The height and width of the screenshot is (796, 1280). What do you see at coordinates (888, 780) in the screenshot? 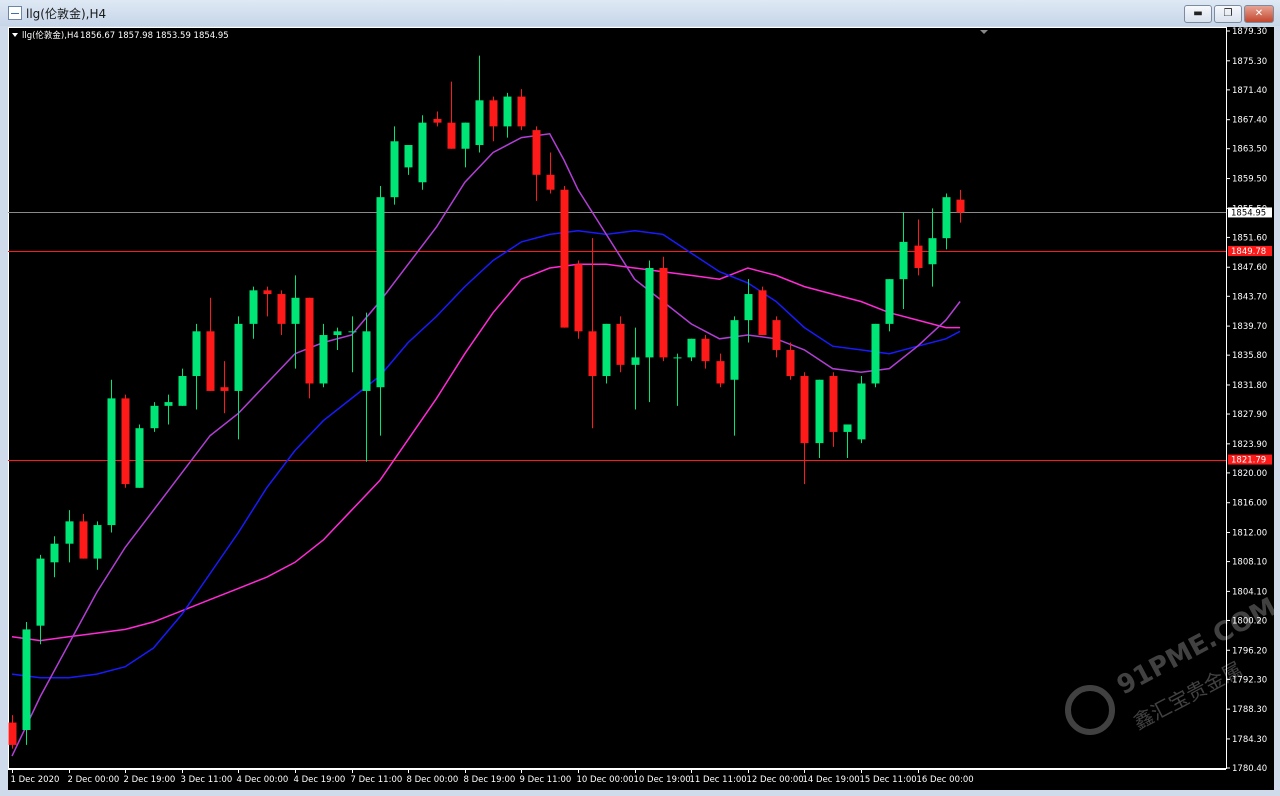
I see `time-tick-label: 15 Dec 11:00` at bounding box center [888, 780].